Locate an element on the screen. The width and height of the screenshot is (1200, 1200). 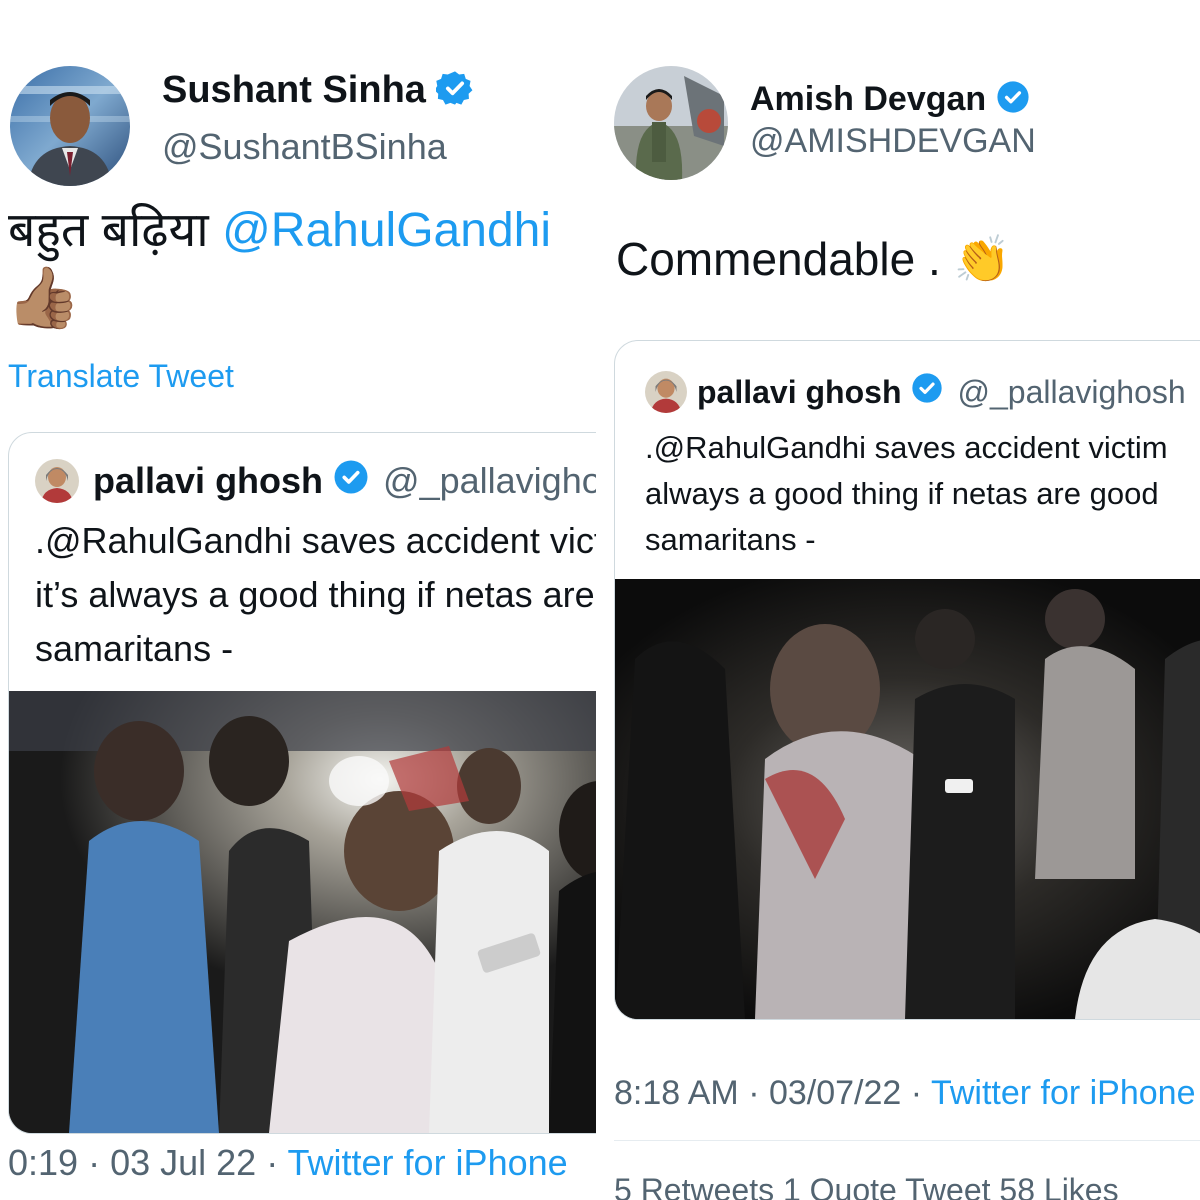
clapping-hands-emoji-icon: 👏 is located at coordinates (982, 259).